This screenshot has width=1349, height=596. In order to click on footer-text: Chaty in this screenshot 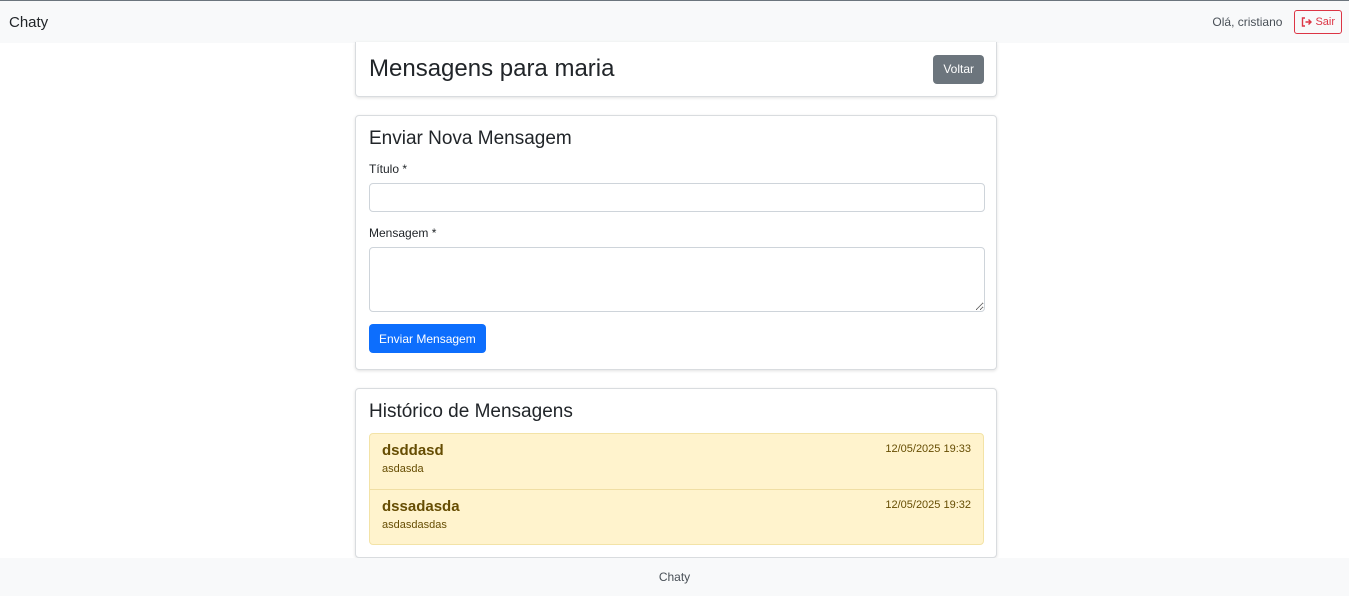, I will do `click(674, 577)`.